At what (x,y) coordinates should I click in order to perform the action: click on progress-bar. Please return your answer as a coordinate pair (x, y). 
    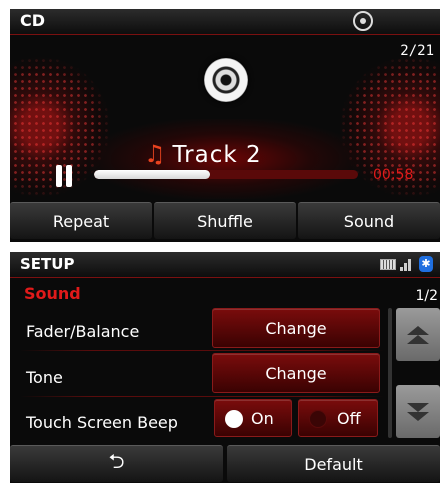
    Looking at the image, I should click on (226, 174).